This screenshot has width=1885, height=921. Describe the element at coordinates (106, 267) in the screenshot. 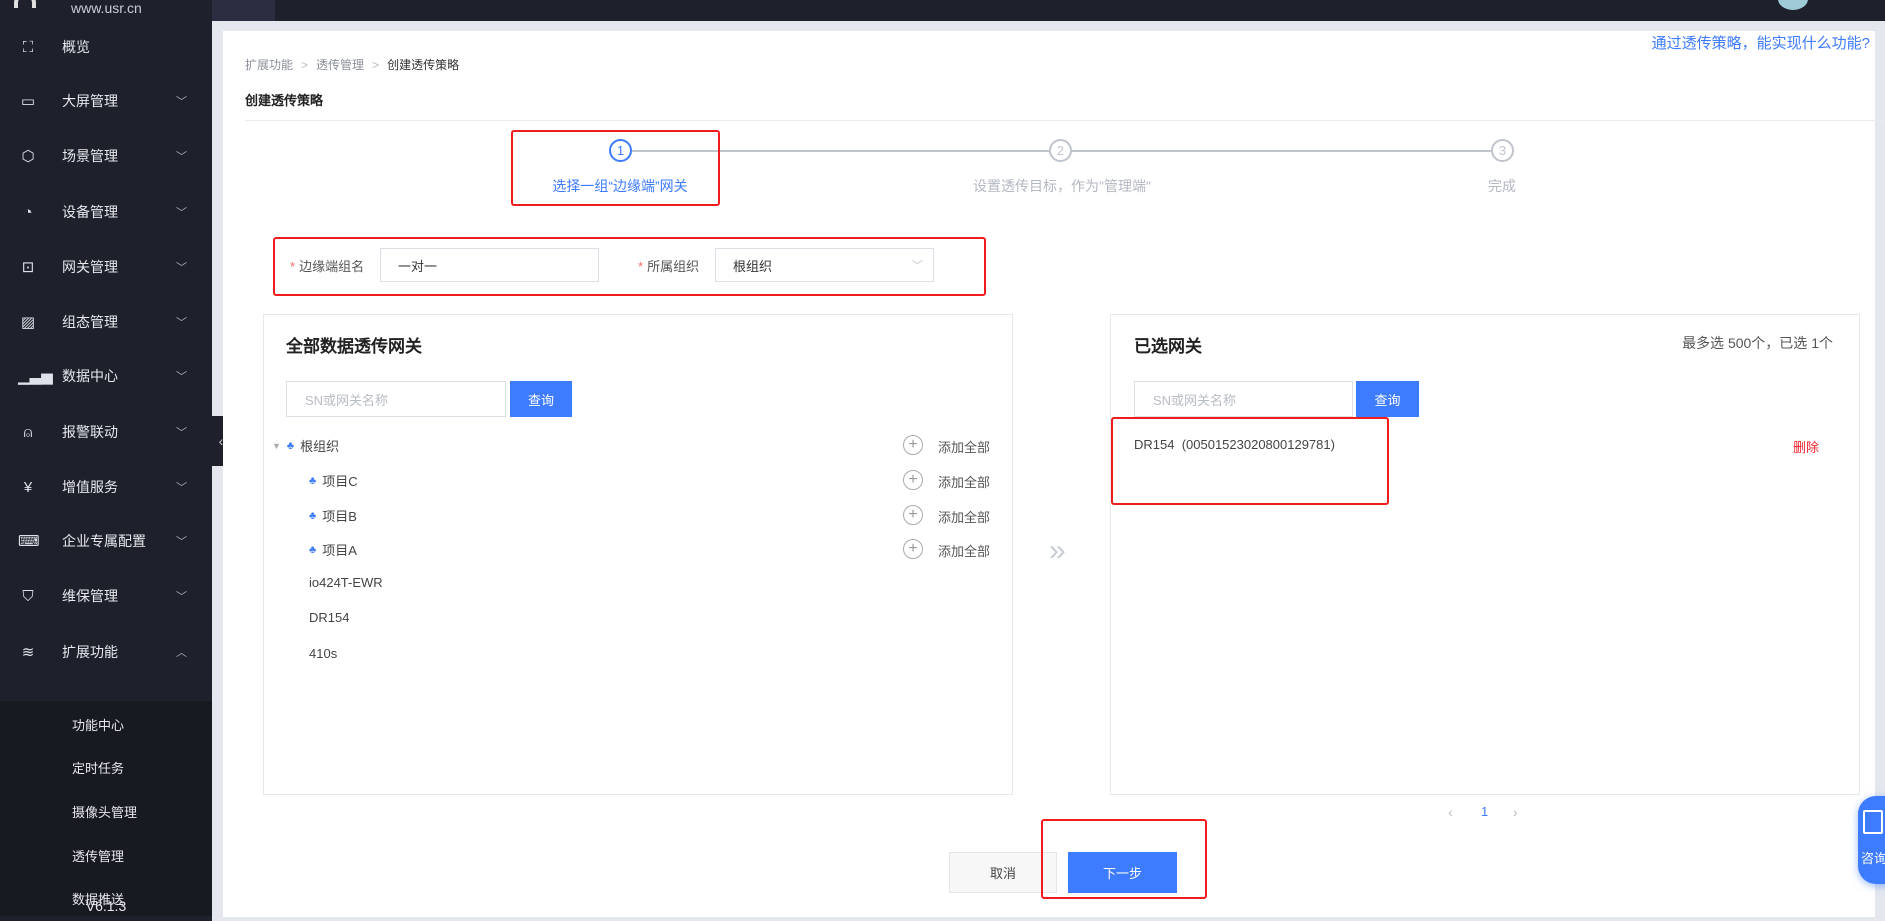

I see `sidebar-item-gateway: ⊡ 网关管理 ﹀` at that location.